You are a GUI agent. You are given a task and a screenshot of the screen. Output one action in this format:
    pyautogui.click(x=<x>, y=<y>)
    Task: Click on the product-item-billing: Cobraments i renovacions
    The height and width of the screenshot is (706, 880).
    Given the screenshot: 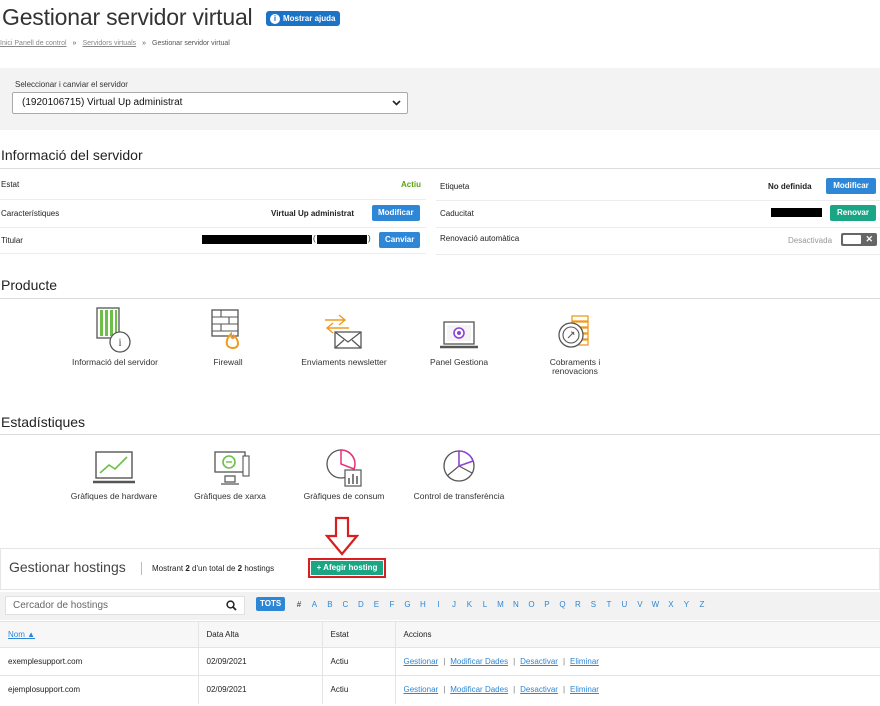 What is the action you would take?
    pyautogui.click(x=575, y=341)
    